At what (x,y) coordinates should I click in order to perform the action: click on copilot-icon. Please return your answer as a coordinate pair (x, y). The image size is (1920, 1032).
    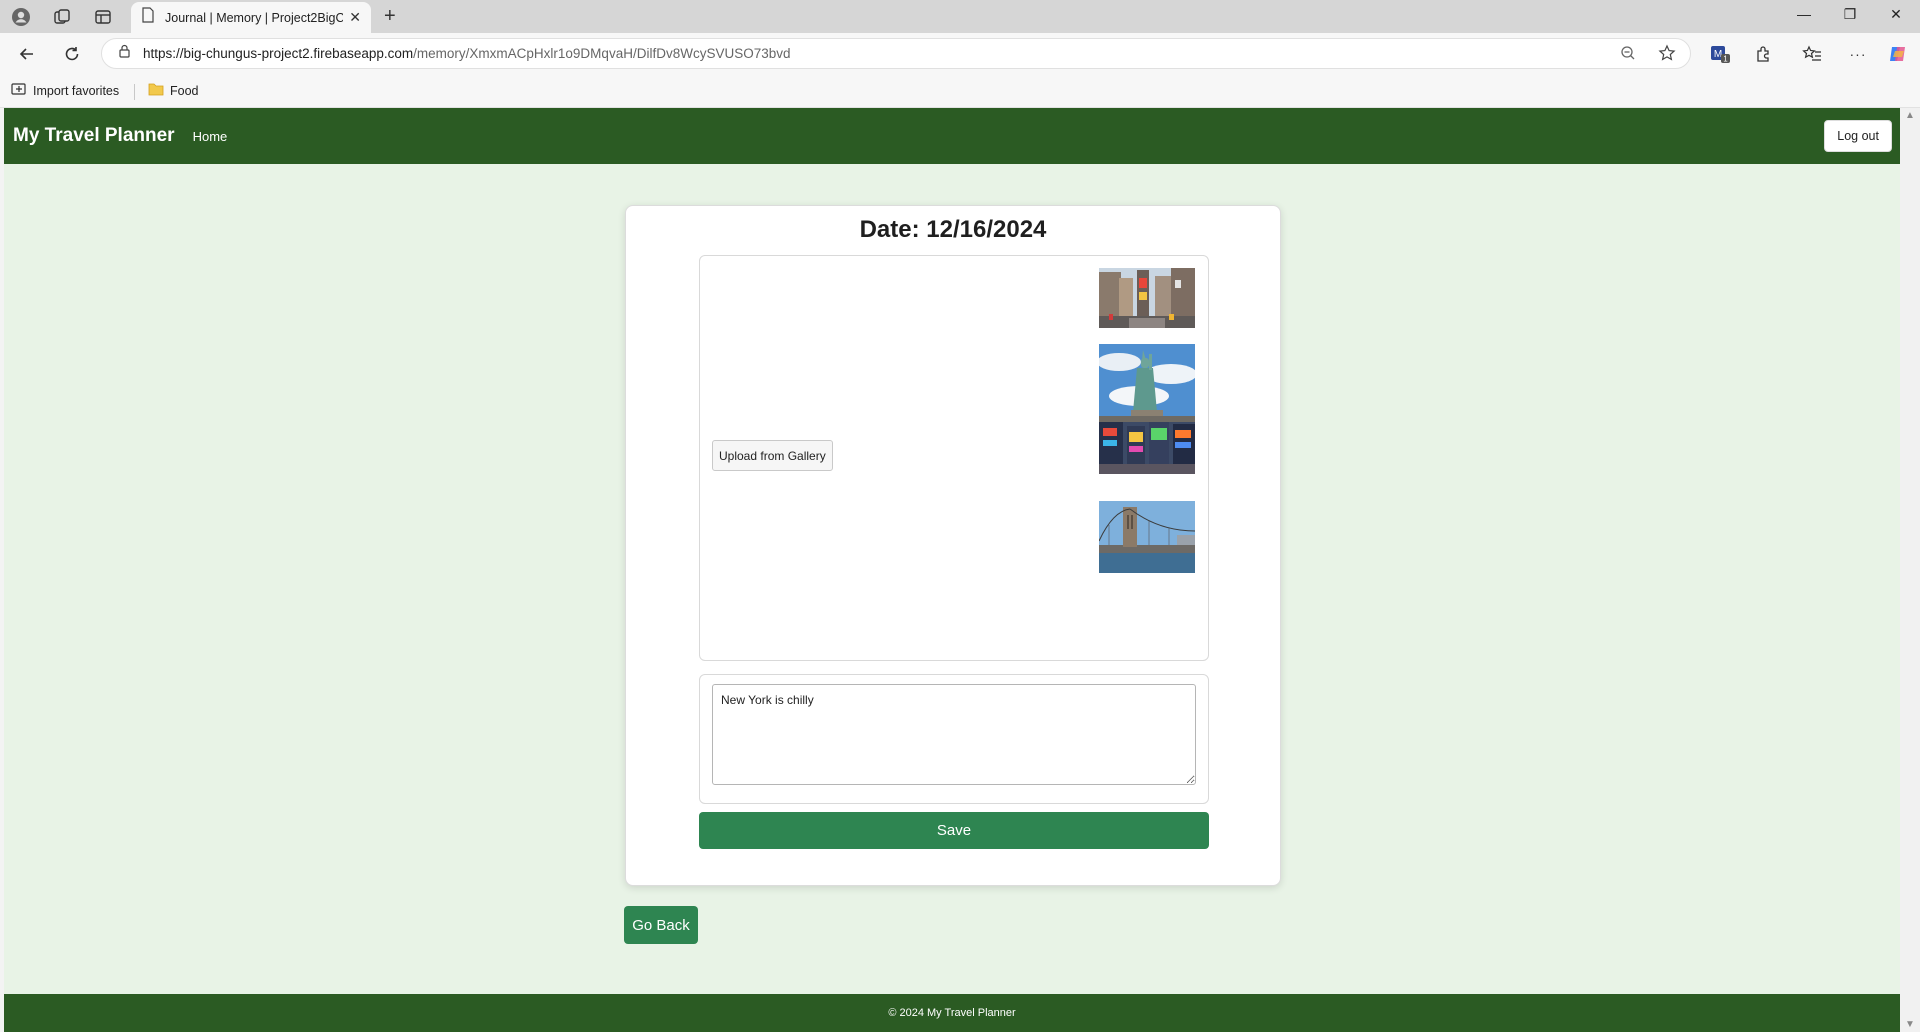
    Looking at the image, I should click on (1898, 54).